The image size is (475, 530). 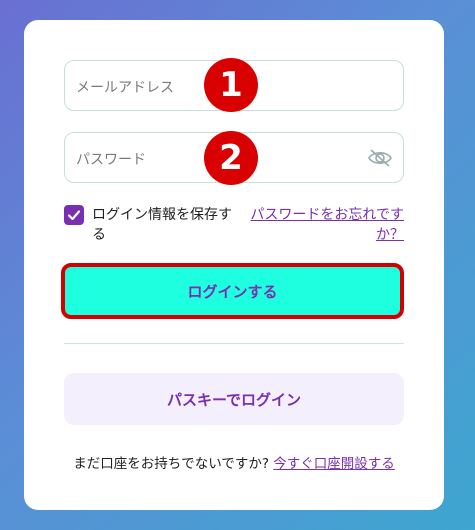 I want to click on checkmark-icon, so click(x=74, y=215).